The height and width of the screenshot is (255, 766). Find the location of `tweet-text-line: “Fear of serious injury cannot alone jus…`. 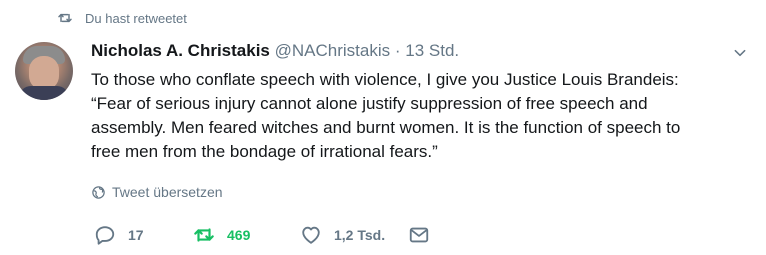

tweet-text-line: “Fear of serious injury cannot alone jus… is located at coordinates (369, 103).